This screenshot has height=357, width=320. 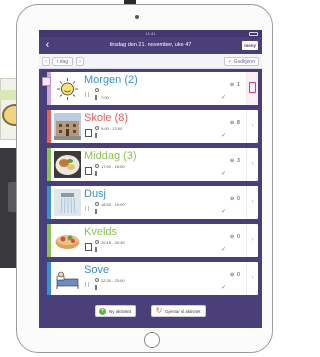 I want to click on status-time: 11:41, so click(x=150, y=33).